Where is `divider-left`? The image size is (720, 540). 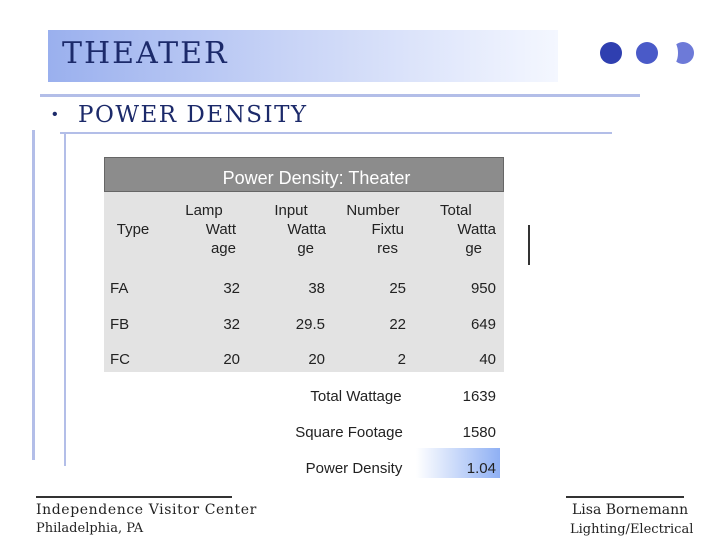
divider-left is located at coordinates (33, 295).